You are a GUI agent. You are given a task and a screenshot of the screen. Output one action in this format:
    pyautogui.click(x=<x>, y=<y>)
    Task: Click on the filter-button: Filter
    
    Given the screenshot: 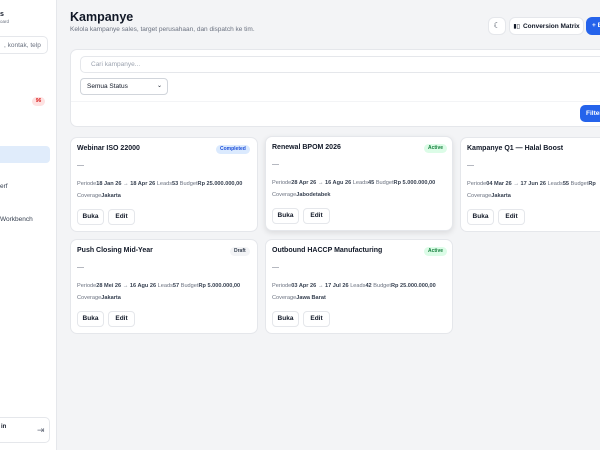 What is the action you would take?
    pyautogui.click(x=590, y=113)
    